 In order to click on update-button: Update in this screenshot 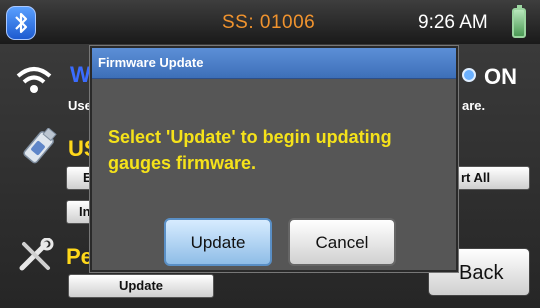, I will do `click(141, 286)`.